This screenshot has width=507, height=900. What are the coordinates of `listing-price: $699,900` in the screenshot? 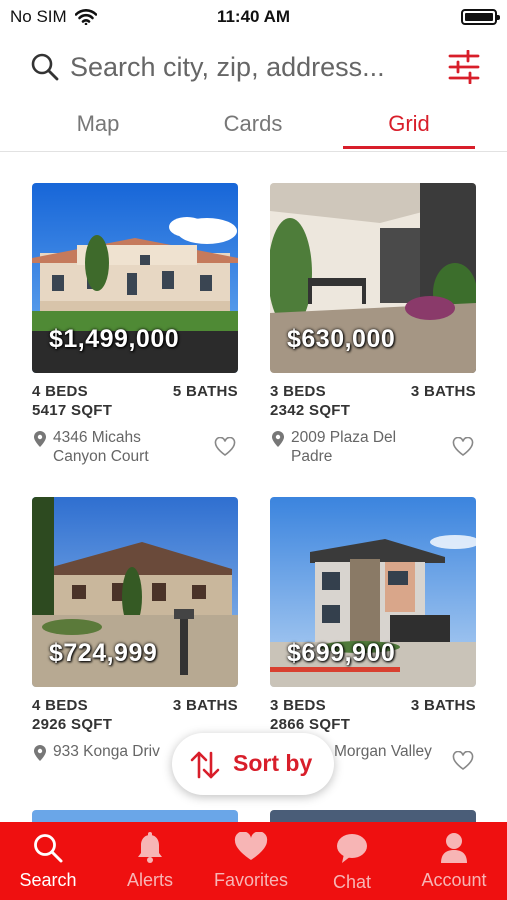 It's located at (341, 653).